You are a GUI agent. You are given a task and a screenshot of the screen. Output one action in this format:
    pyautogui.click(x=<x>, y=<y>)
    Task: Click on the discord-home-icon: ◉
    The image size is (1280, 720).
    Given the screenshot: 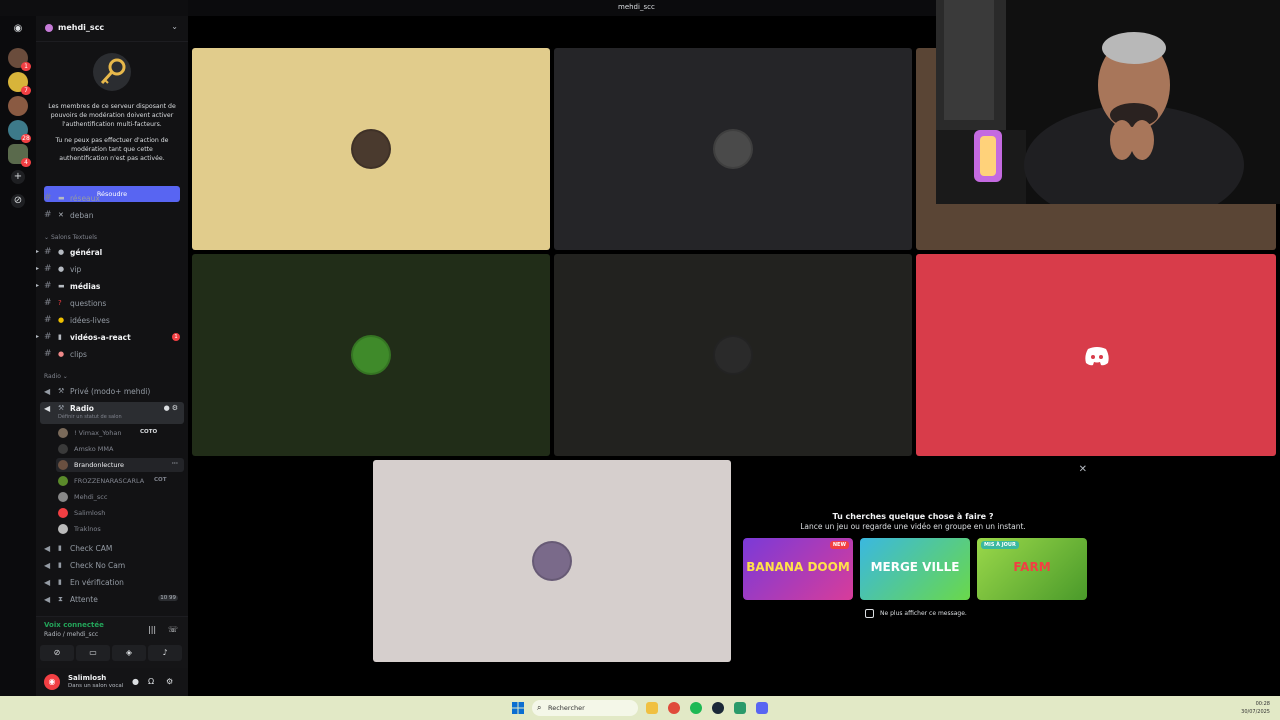 What is the action you would take?
    pyautogui.click(x=18, y=29)
    